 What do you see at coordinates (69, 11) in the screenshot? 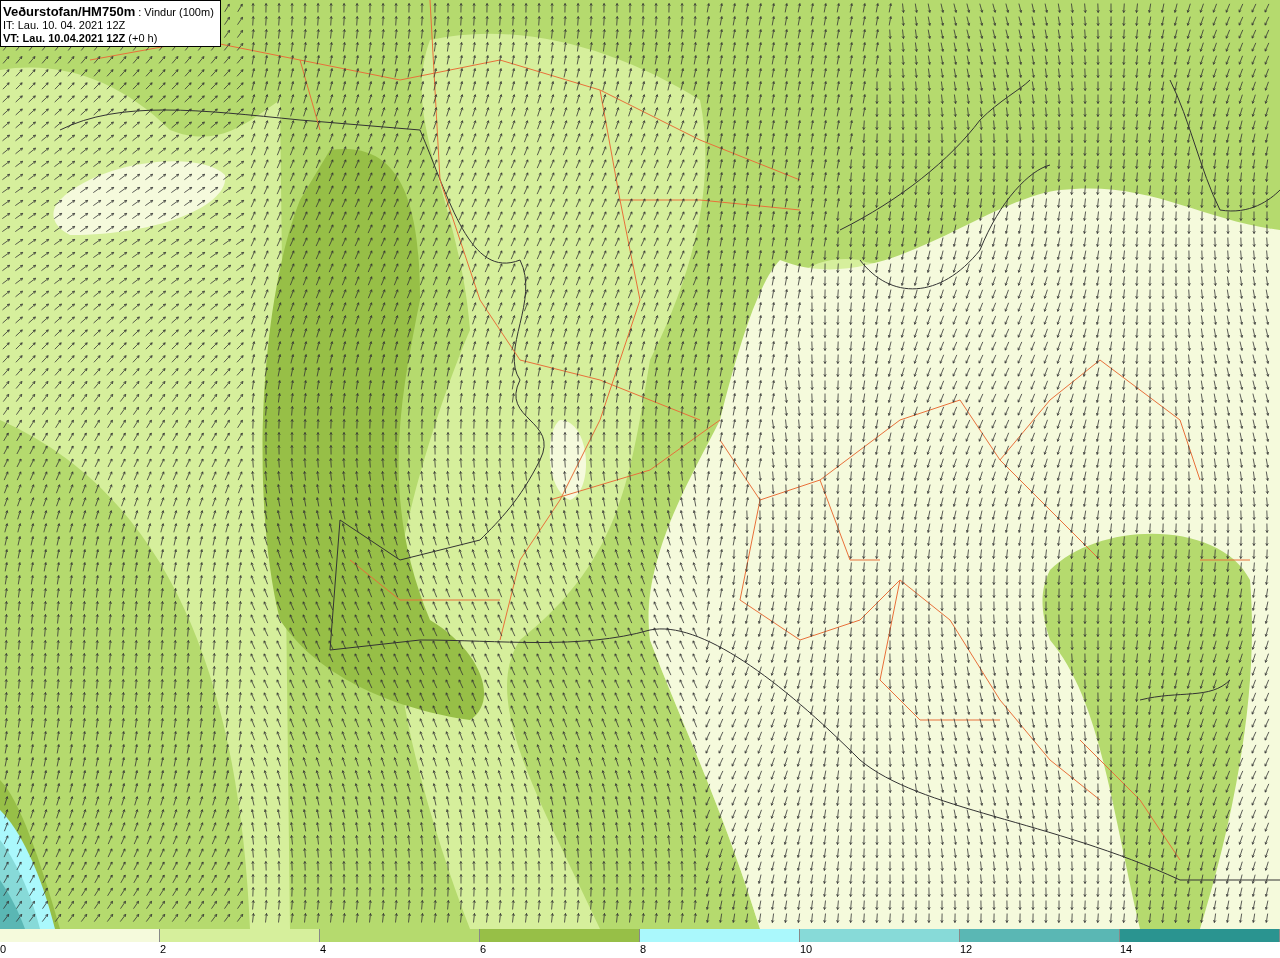
I see `model-title: Veðurstofan/HM750m` at bounding box center [69, 11].